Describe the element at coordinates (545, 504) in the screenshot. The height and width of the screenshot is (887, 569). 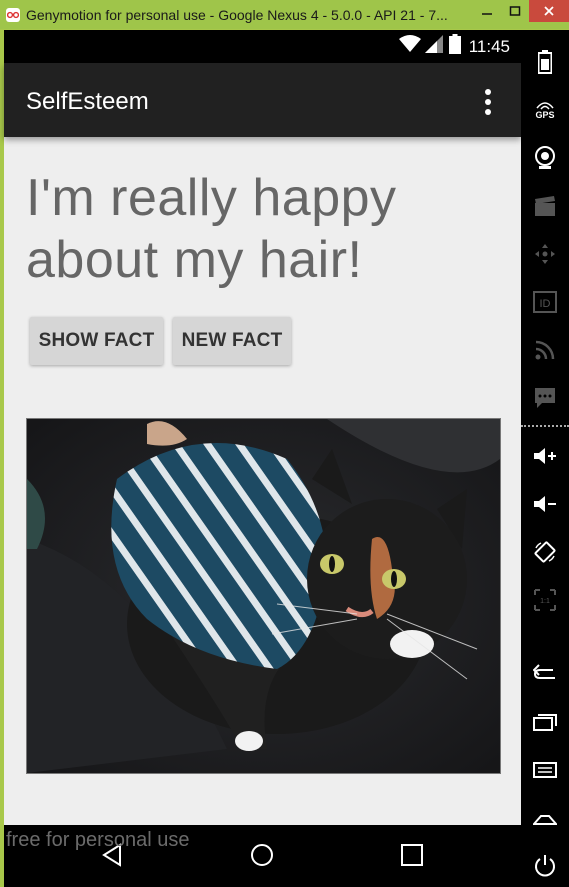
I see `volume-down-icon` at that location.